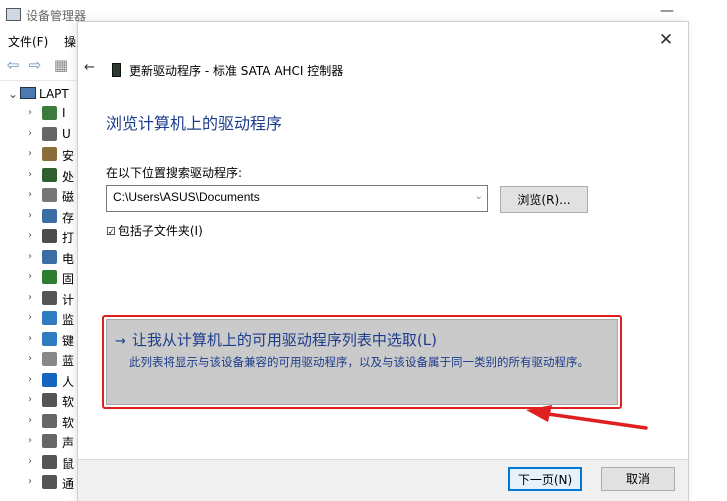 Image resolution: width=727 pixels, height=501 pixels. I want to click on tree-item-label: 监, so click(68, 320).